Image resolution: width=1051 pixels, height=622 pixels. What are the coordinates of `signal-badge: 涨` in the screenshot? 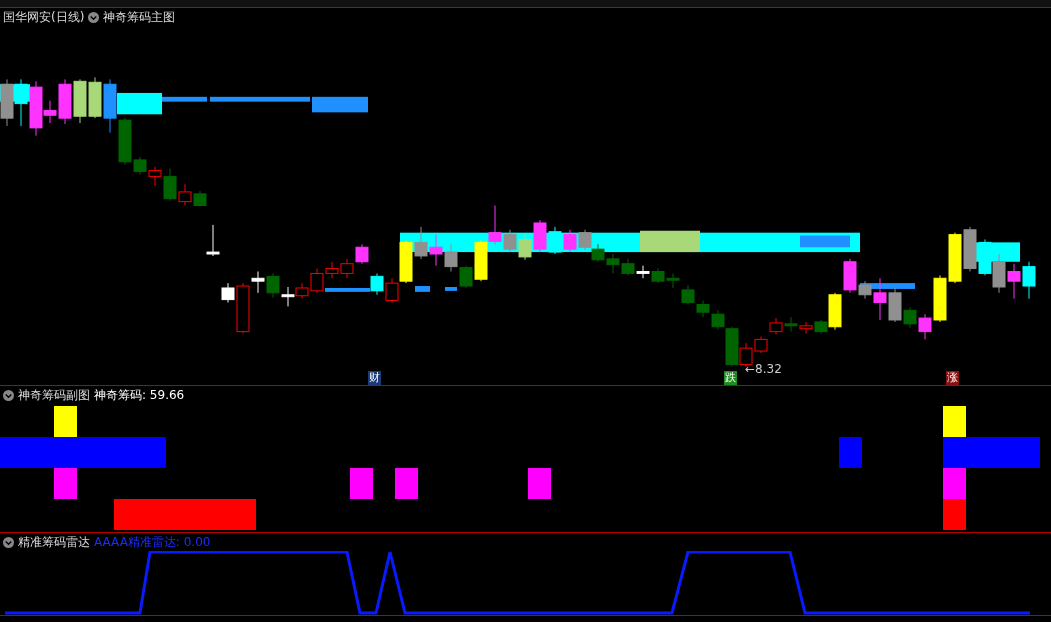 It's located at (952, 378).